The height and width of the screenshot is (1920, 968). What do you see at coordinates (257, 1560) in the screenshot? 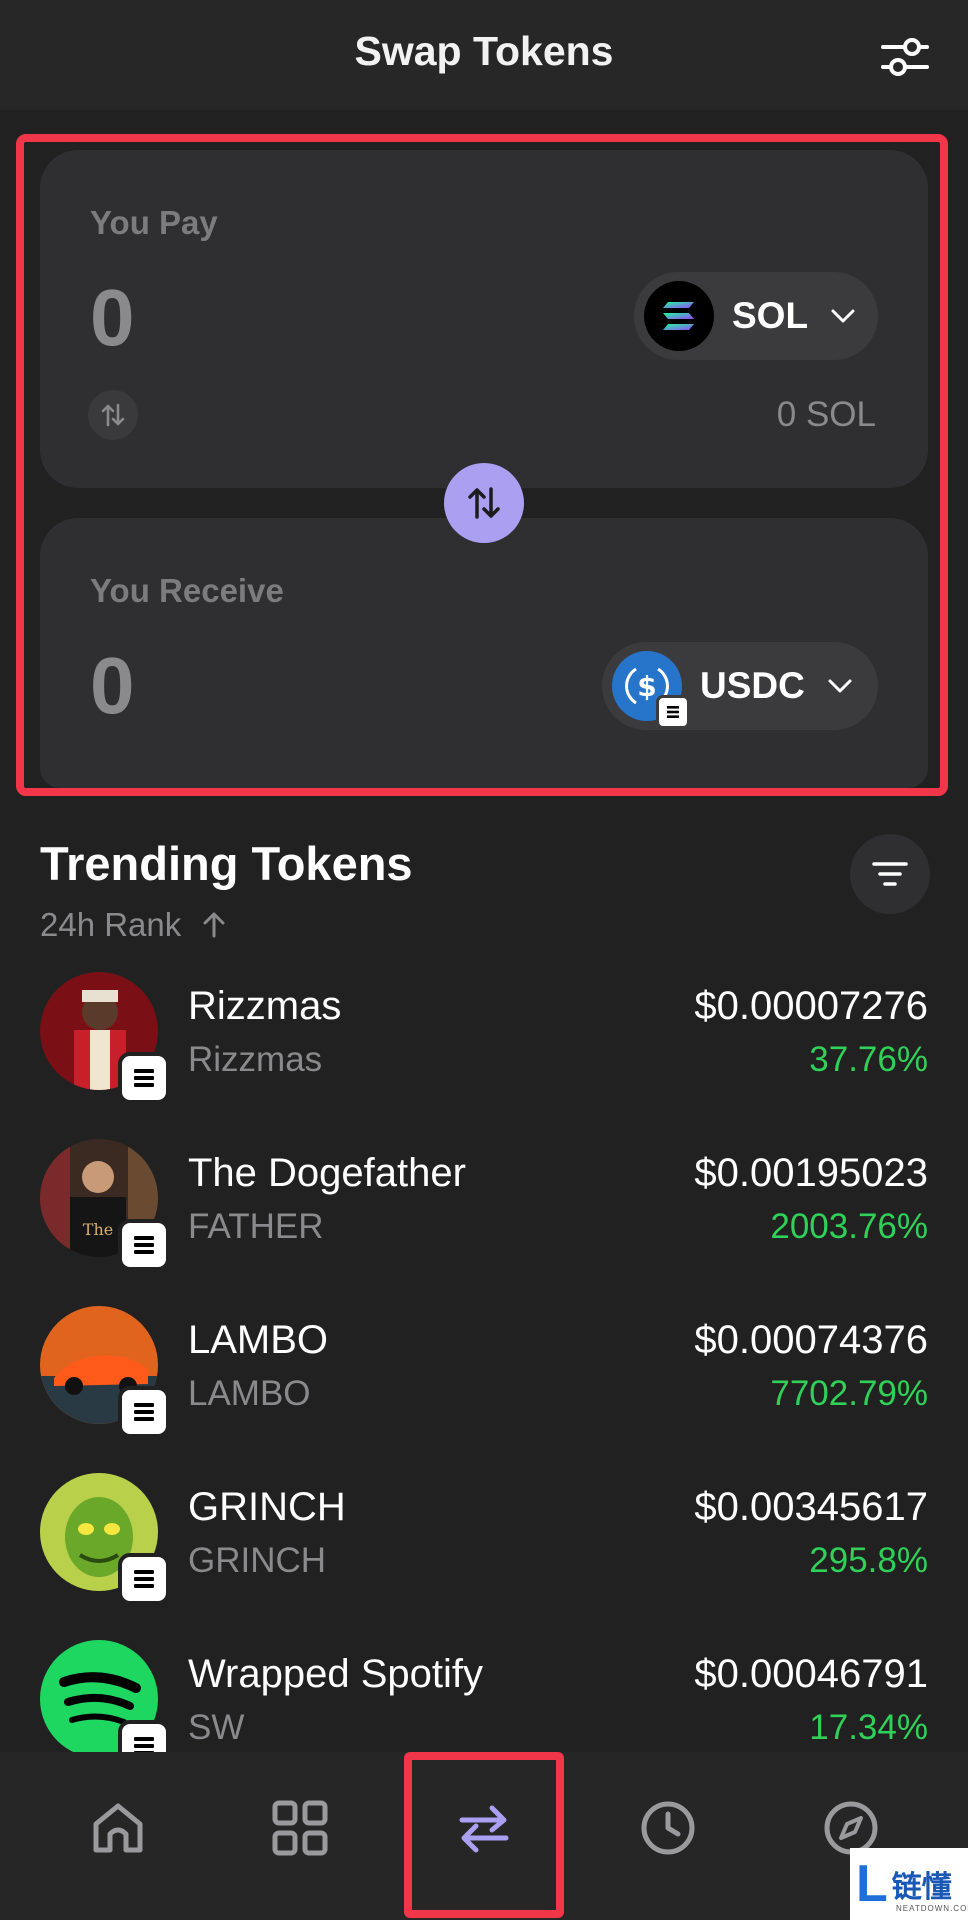
I see `token-symbol: GRINCH` at bounding box center [257, 1560].